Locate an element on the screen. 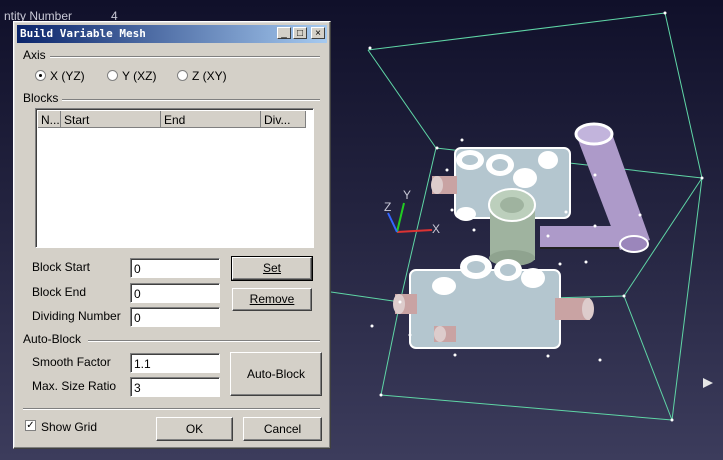  axis-y-label-text: Y (XZ) is located at coordinates (139, 76).